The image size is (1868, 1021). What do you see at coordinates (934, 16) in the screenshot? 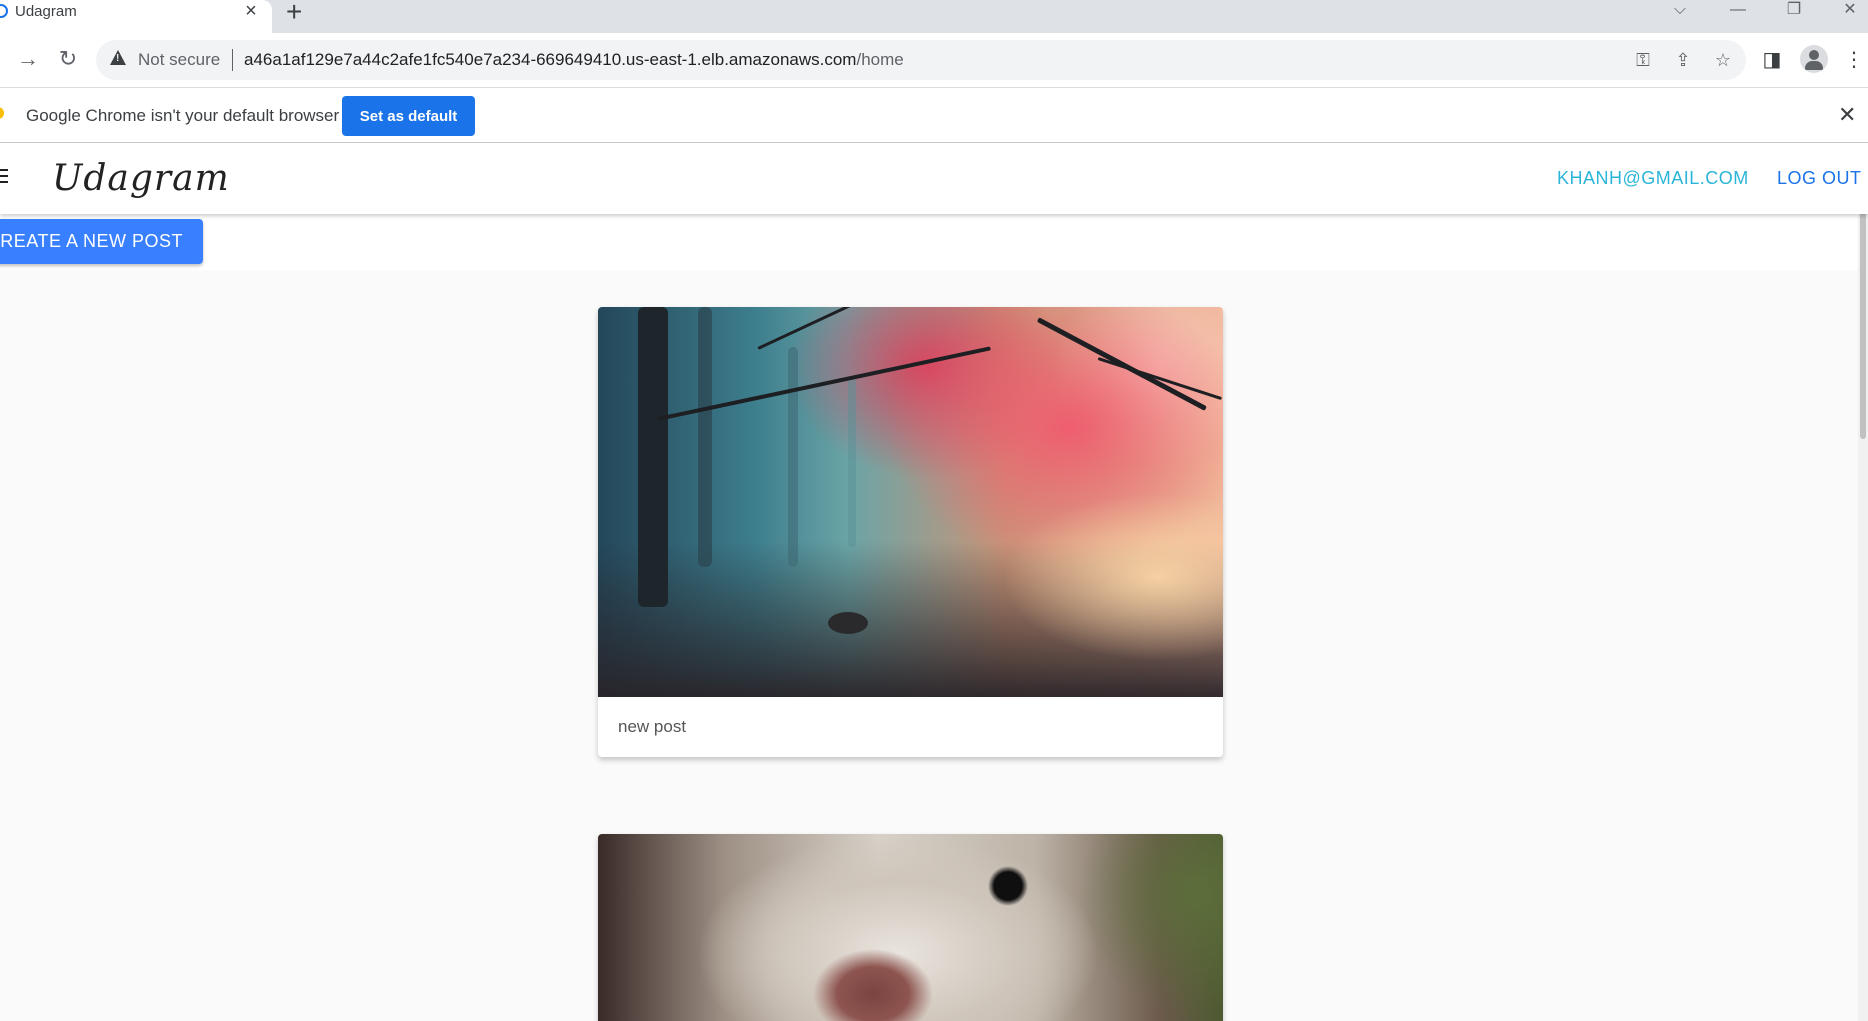
I see `tab-strip: Udagram × + ⌵ — ❐ ✕` at bounding box center [934, 16].